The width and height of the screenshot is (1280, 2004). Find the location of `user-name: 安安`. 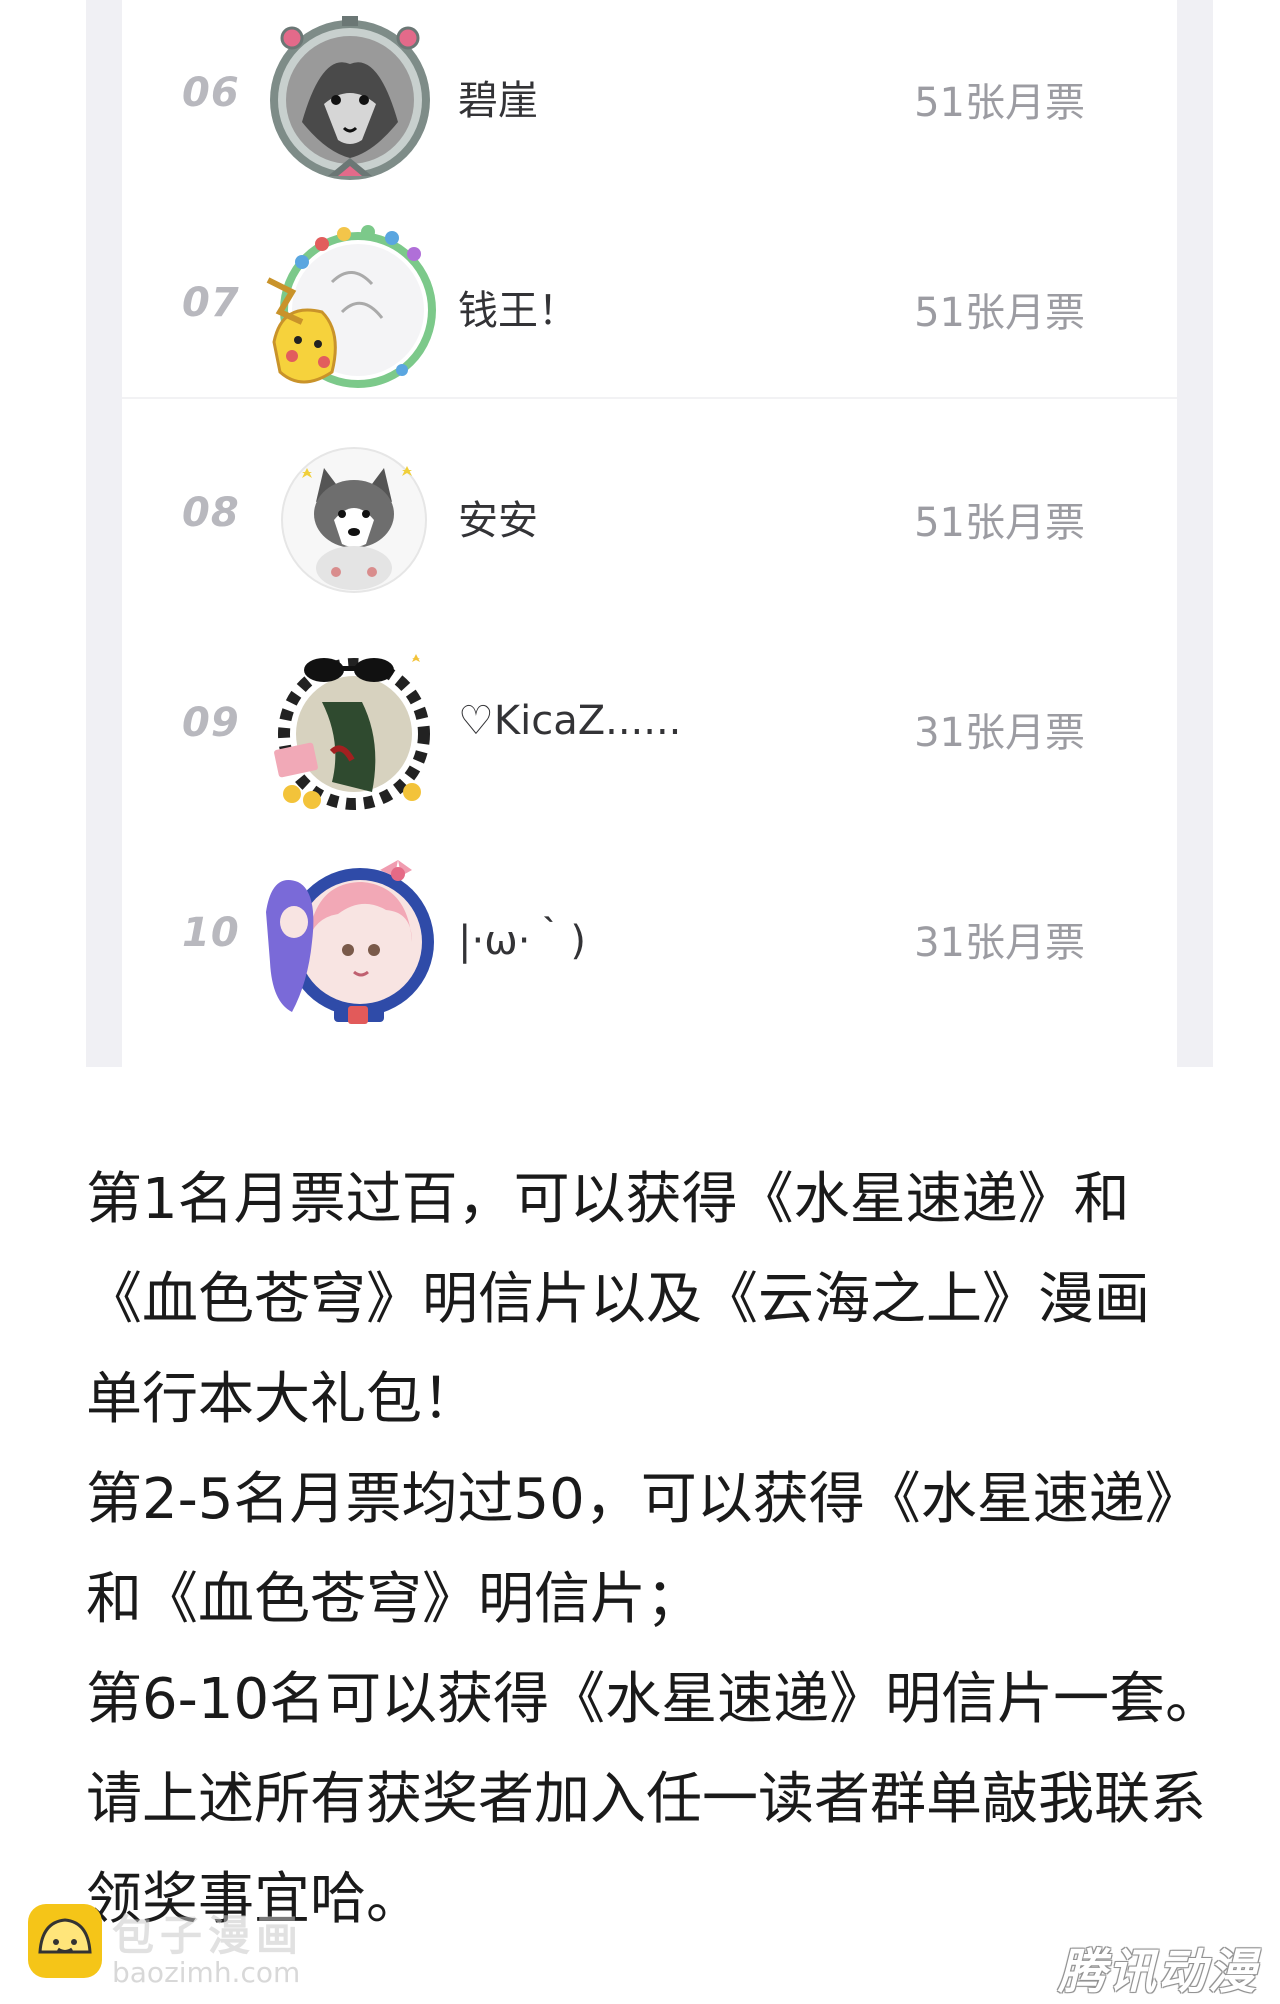

user-name: 安安 is located at coordinates (498, 517).